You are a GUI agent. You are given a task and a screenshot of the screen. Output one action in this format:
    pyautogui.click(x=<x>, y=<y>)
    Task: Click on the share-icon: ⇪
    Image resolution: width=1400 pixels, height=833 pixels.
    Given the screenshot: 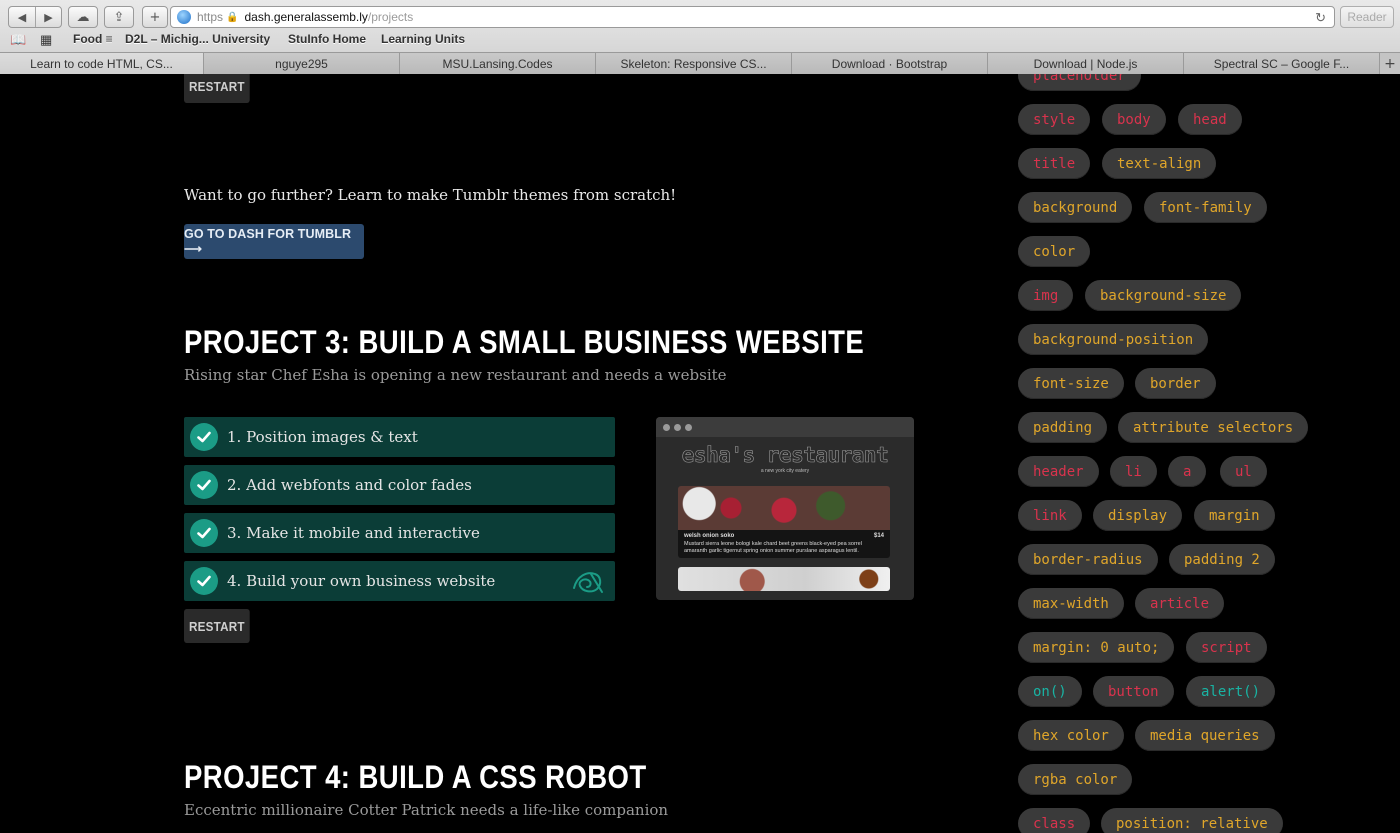 What is the action you would take?
    pyautogui.click(x=119, y=17)
    